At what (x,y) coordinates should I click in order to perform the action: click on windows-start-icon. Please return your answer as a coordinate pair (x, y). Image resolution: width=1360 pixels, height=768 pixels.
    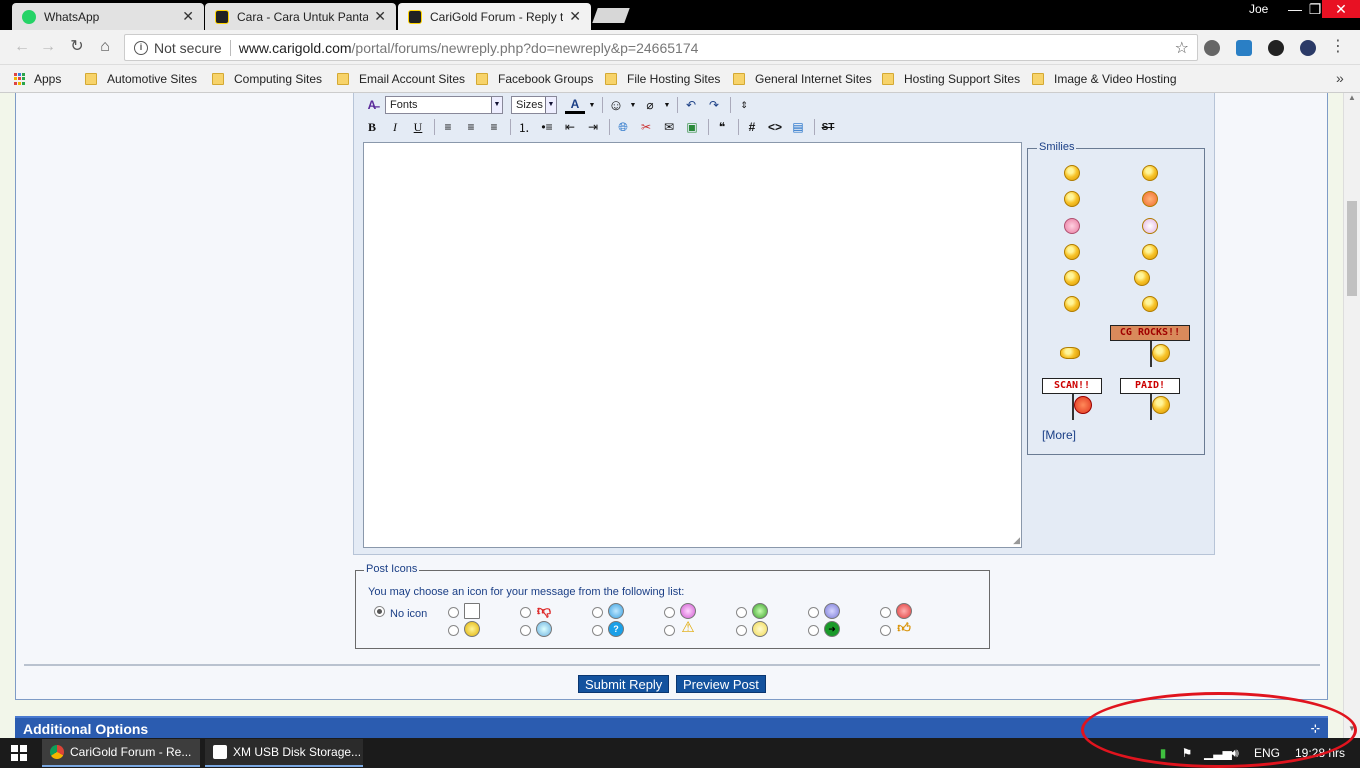
    Looking at the image, I should click on (19, 753).